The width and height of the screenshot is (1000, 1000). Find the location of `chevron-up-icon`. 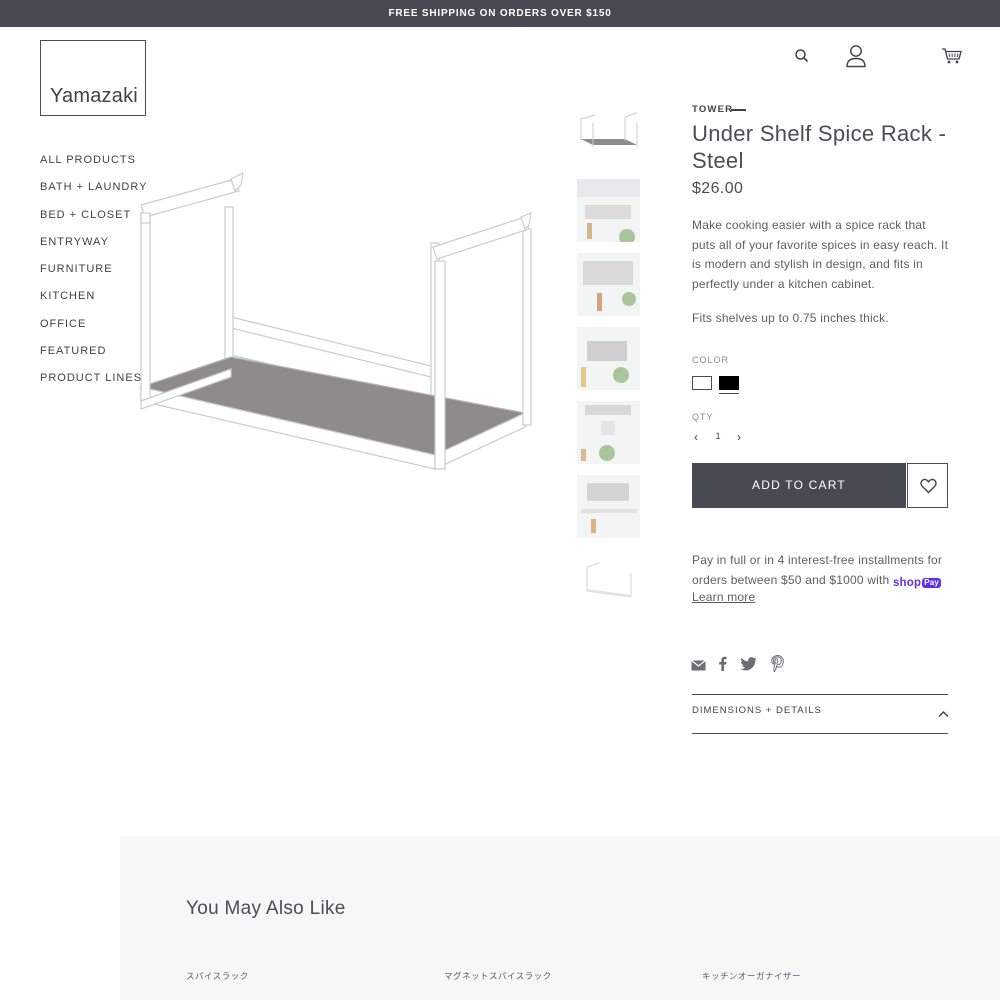

chevron-up-icon is located at coordinates (943, 714).